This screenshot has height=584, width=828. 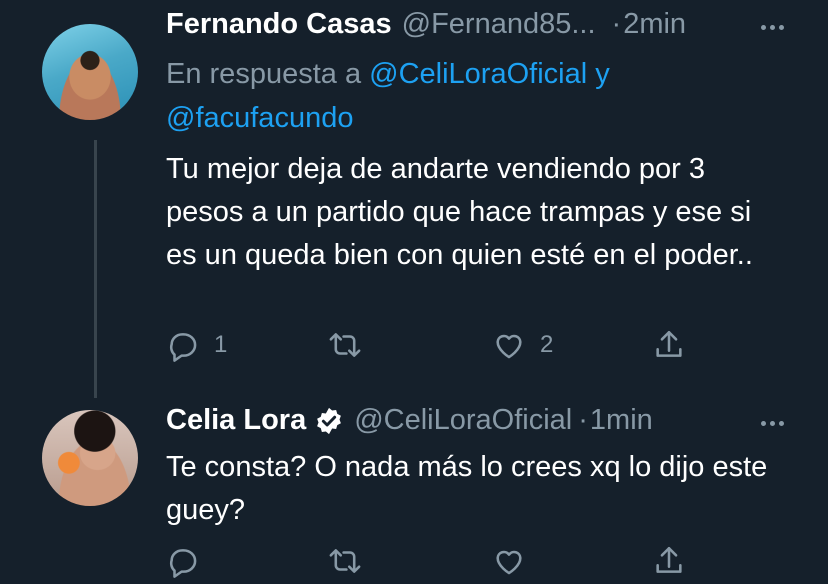 I want to click on reply-button: 1, so click(x=196, y=345).